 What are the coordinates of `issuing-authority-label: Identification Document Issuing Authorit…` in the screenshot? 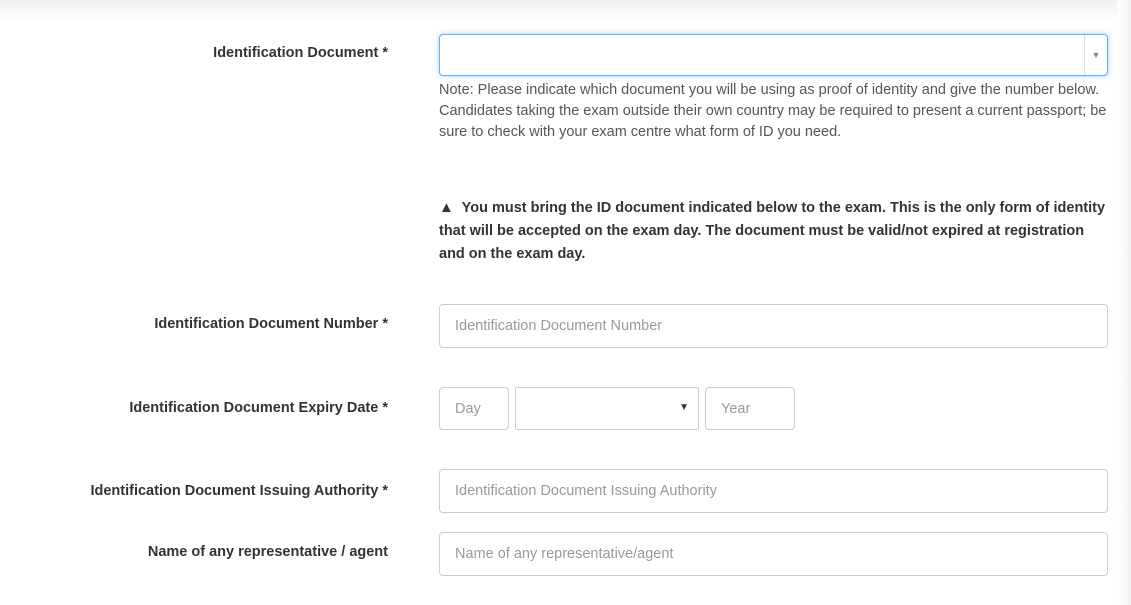 It's located at (239, 491).